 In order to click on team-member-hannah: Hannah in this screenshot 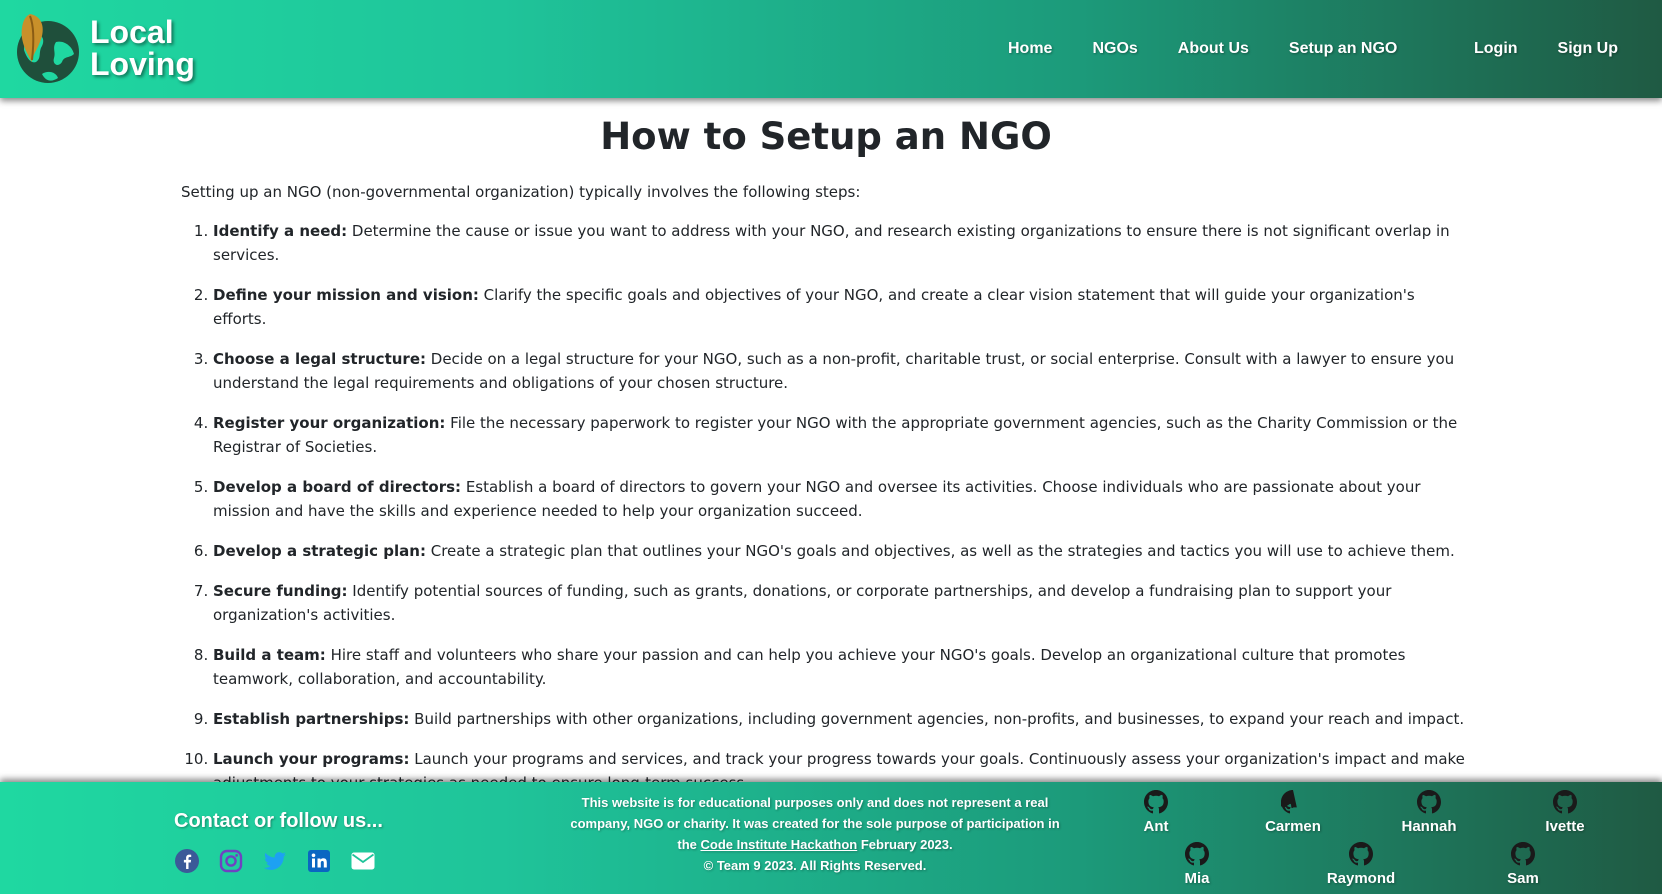, I will do `click(1429, 812)`.